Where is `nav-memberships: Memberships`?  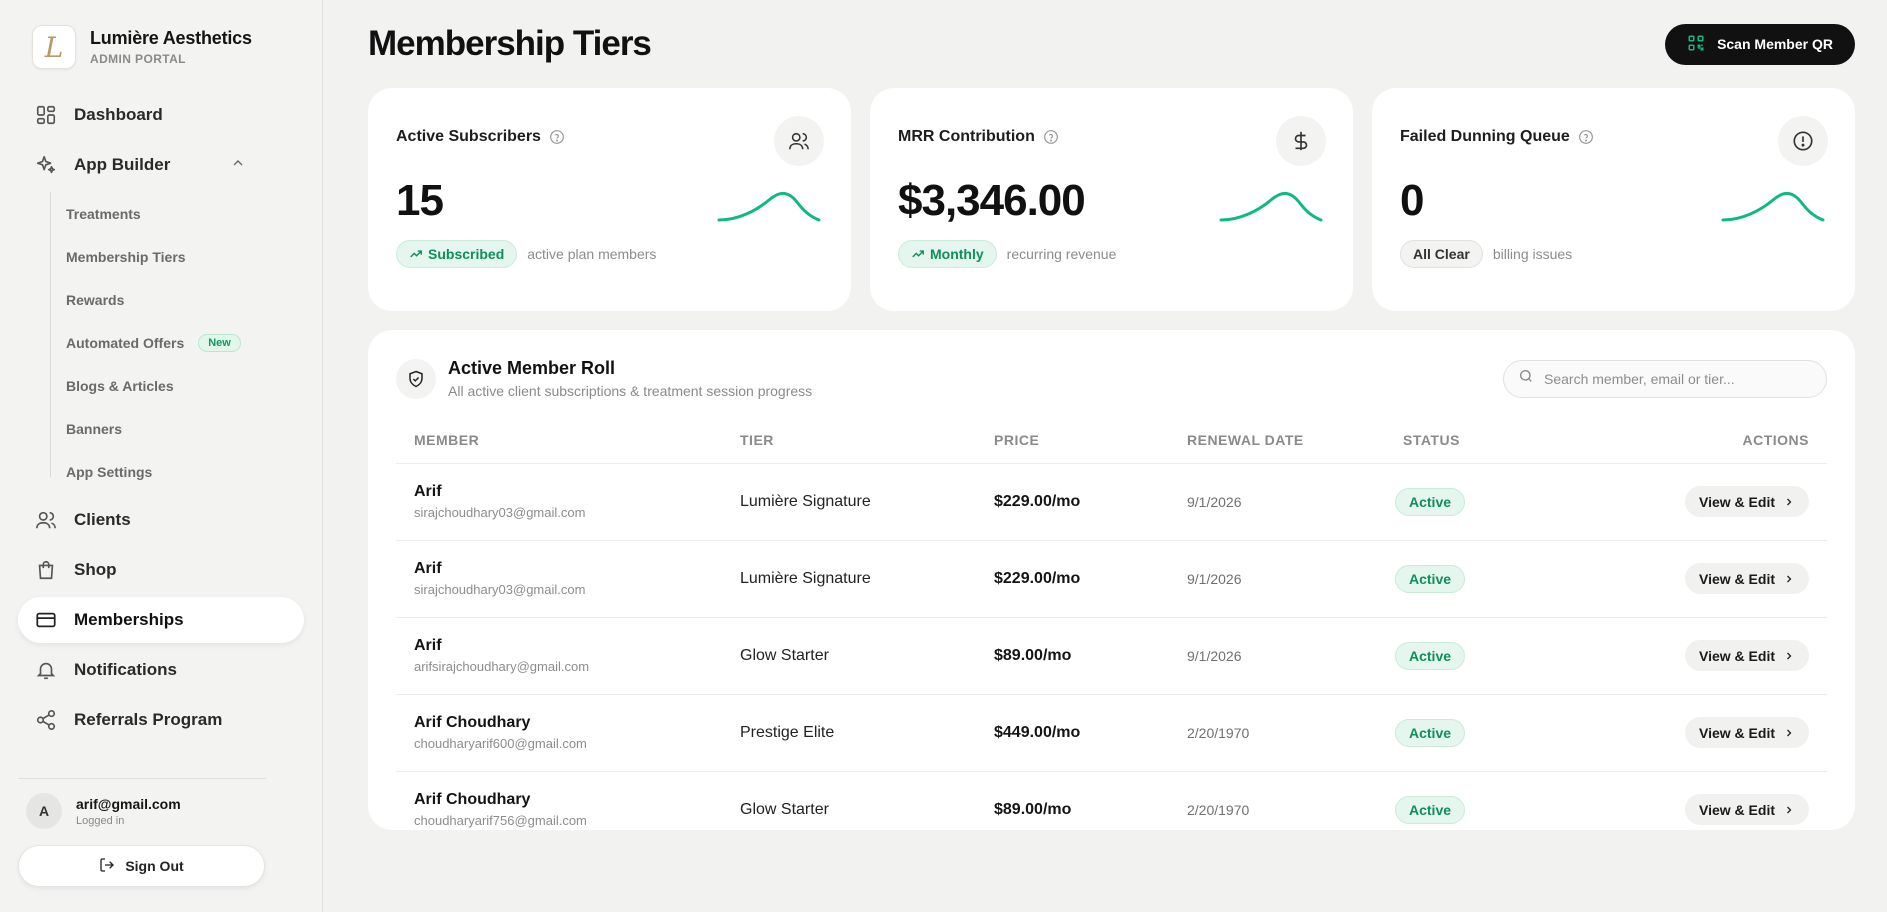 nav-memberships: Memberships is located at coordinates (161, 620).